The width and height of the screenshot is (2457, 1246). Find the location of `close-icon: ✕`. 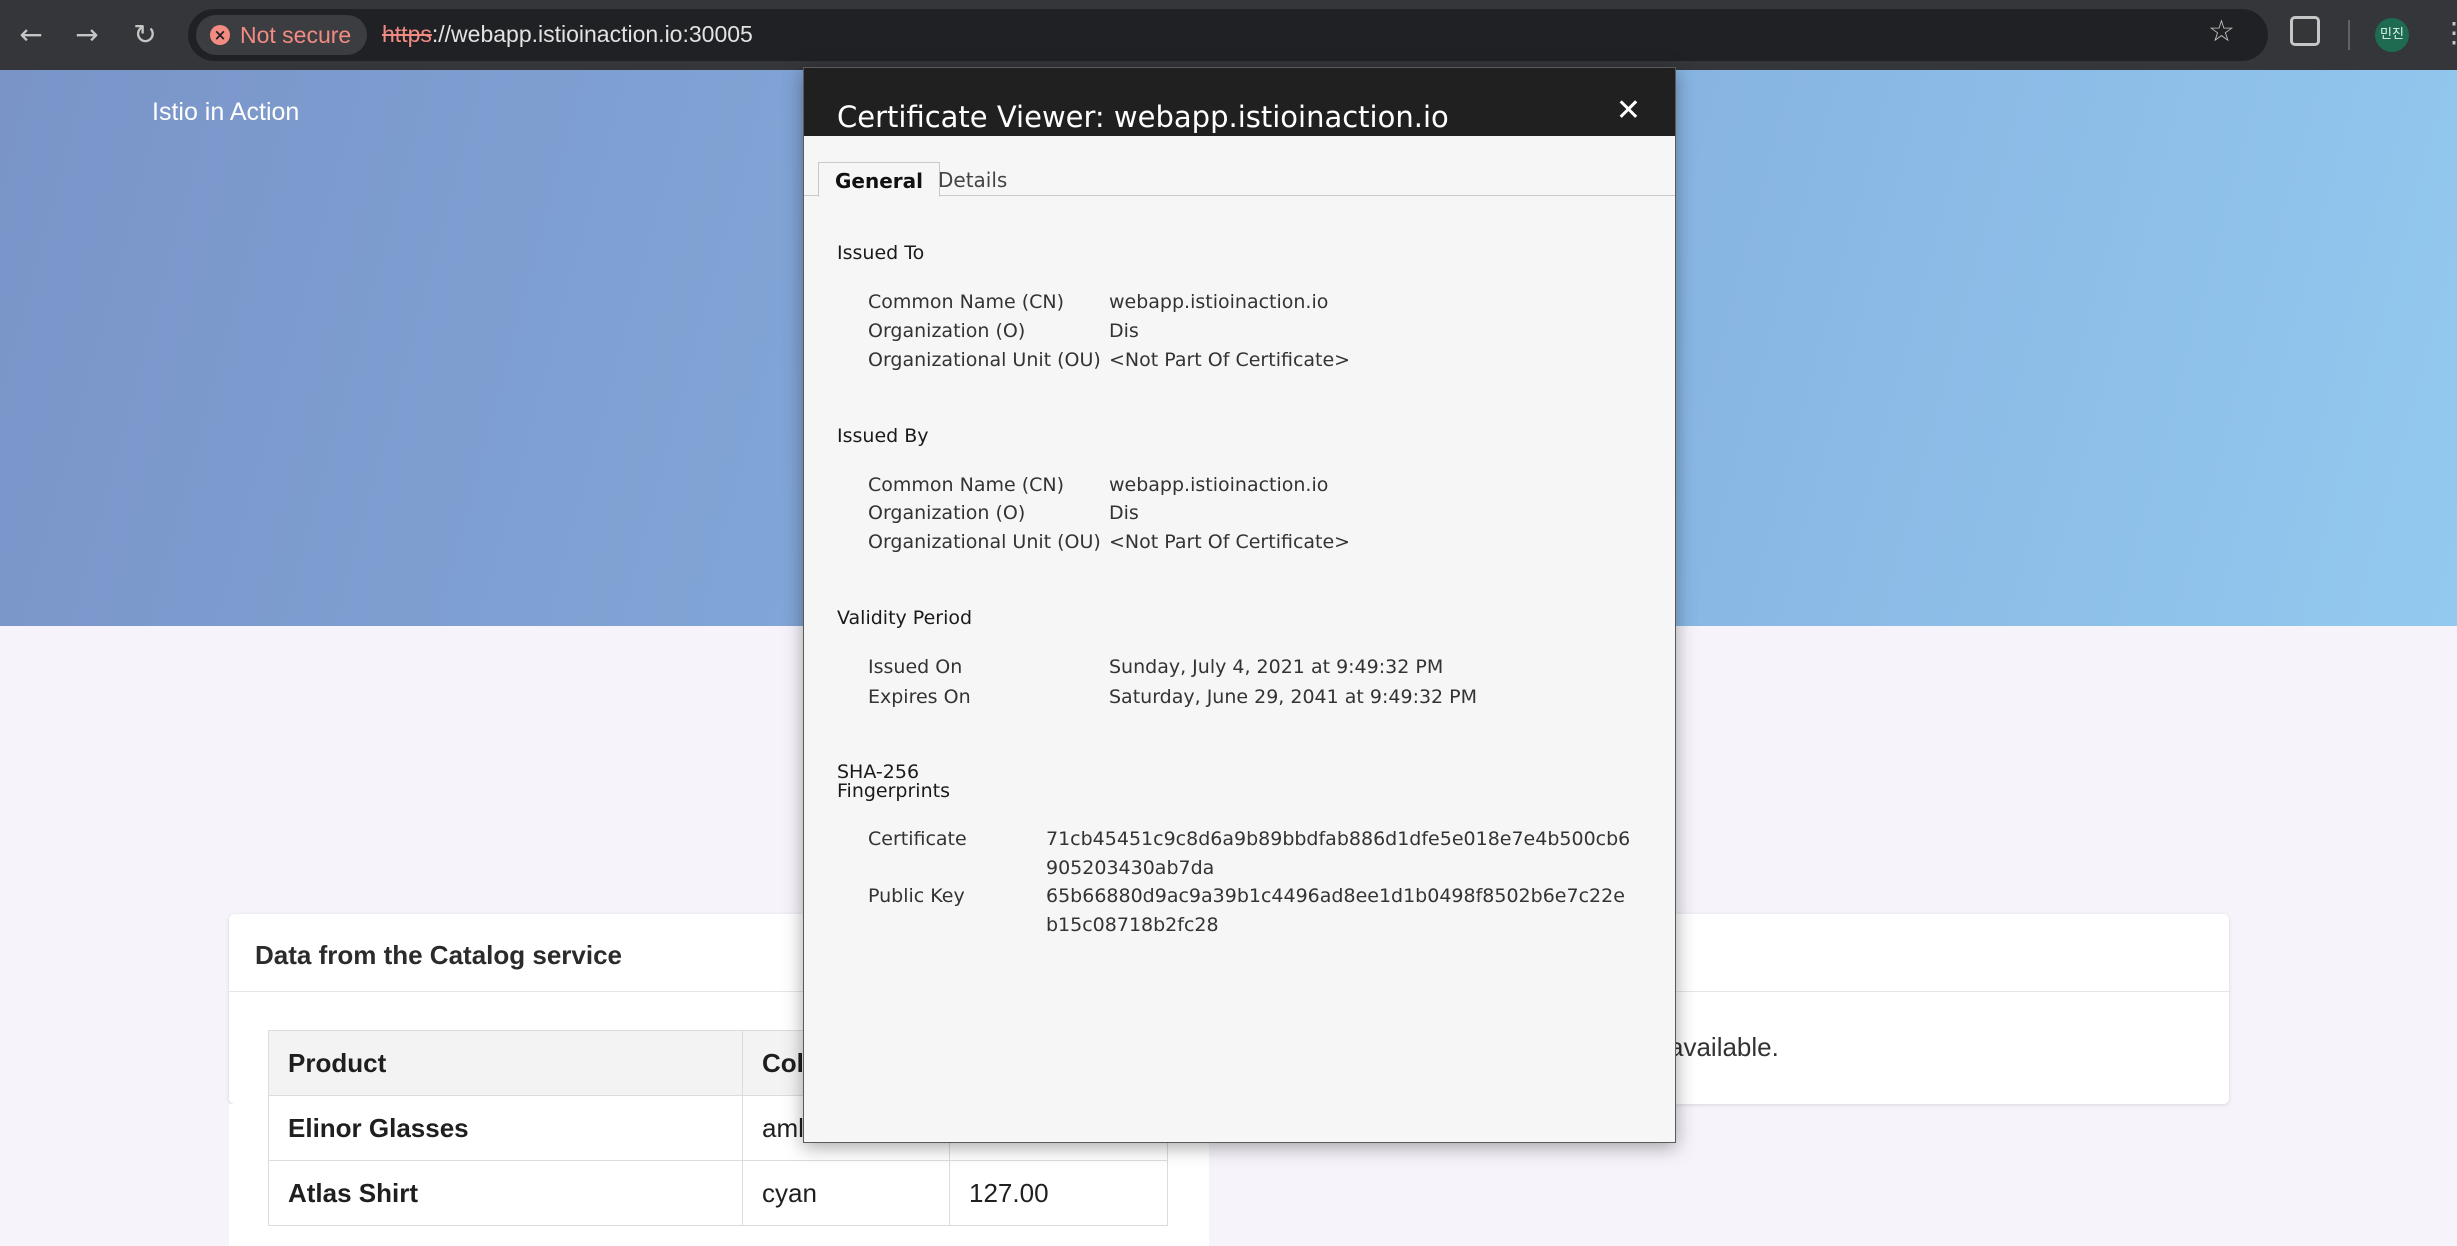

close-icon: ✕ is located at coordinates (1628, 111).